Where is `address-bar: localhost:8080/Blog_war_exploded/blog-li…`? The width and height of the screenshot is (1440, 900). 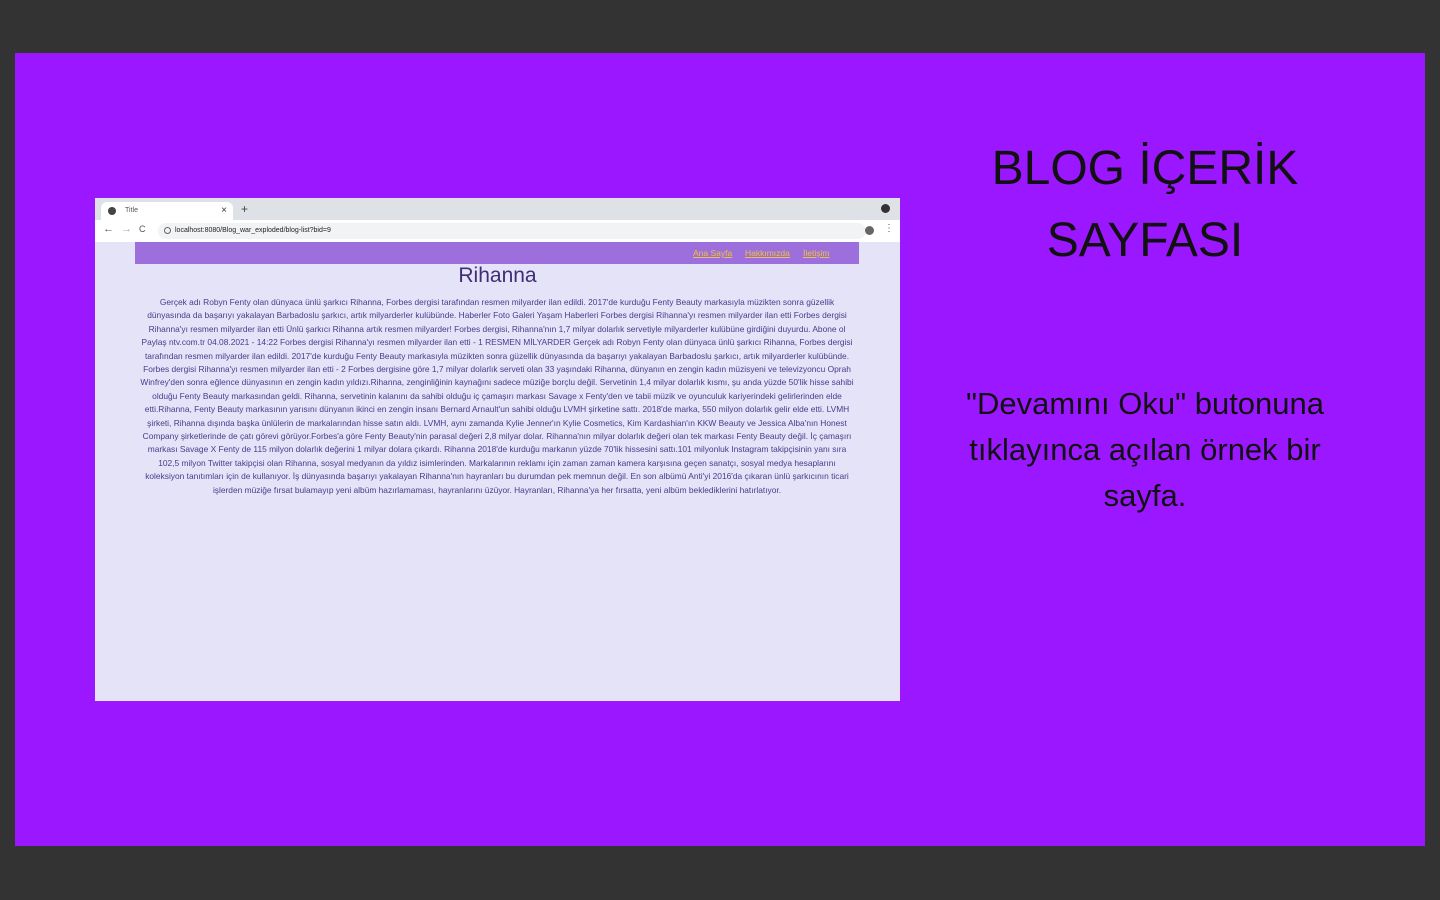
address-bar: localhost:8080/Blog_war_exploded/blog-li… is located at coordinates (512, 231).